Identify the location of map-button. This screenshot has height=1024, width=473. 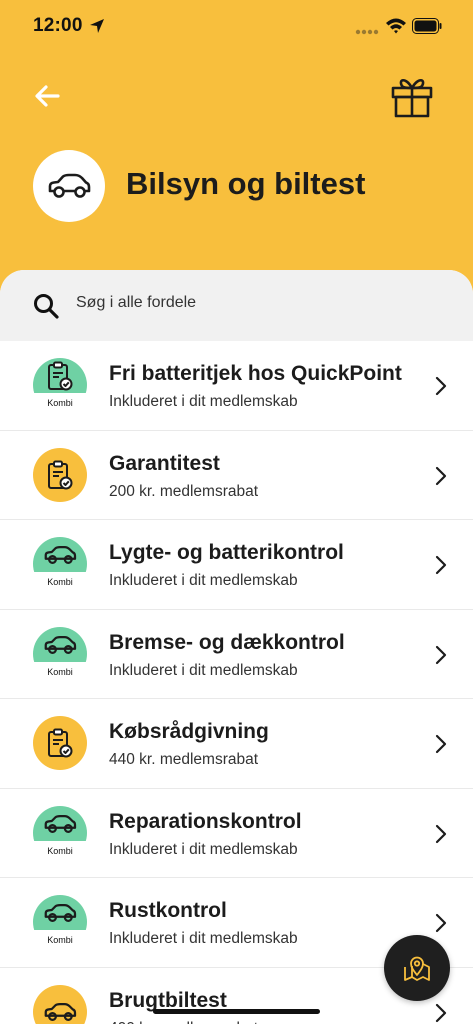
(417, 968).